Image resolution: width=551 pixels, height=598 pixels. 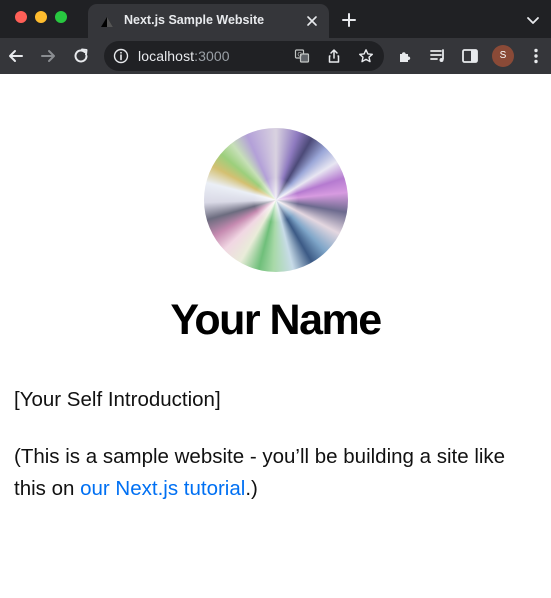 I want to click on self-introduction: [Your Self Introduction], so click(x=117, y=399).